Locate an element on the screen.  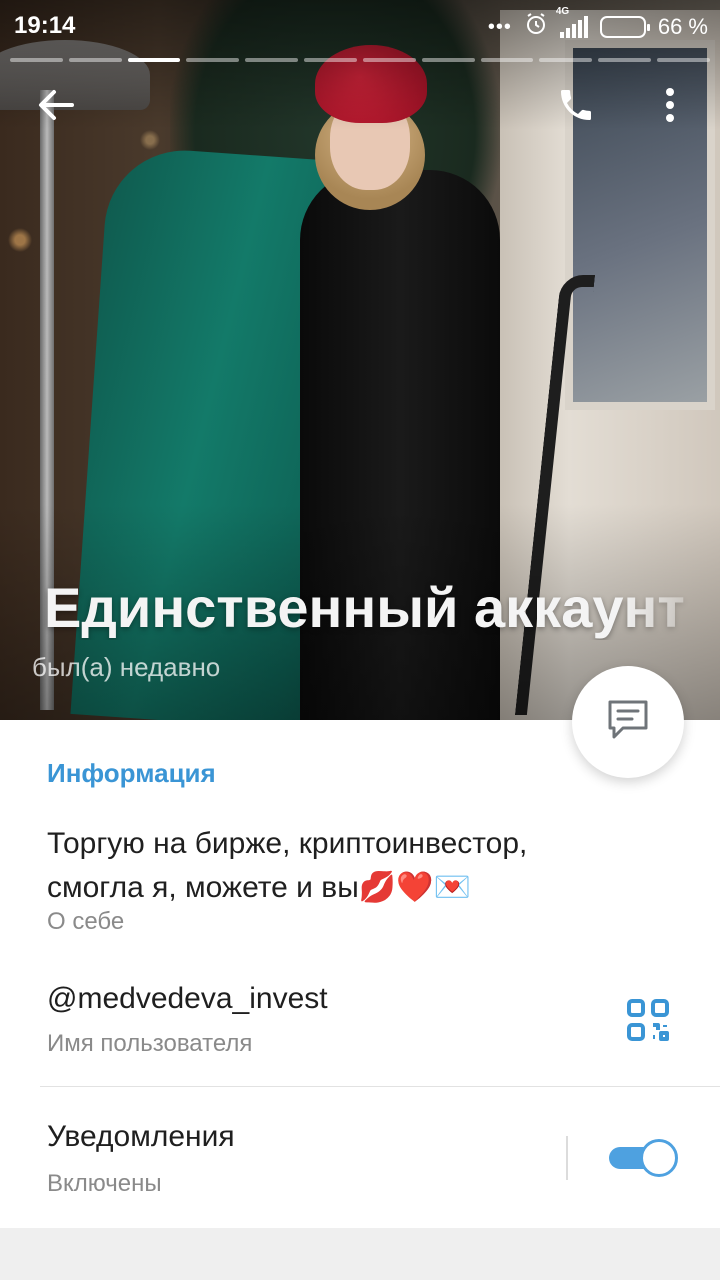
toggle-knob is located at coordinates (659, 1158).